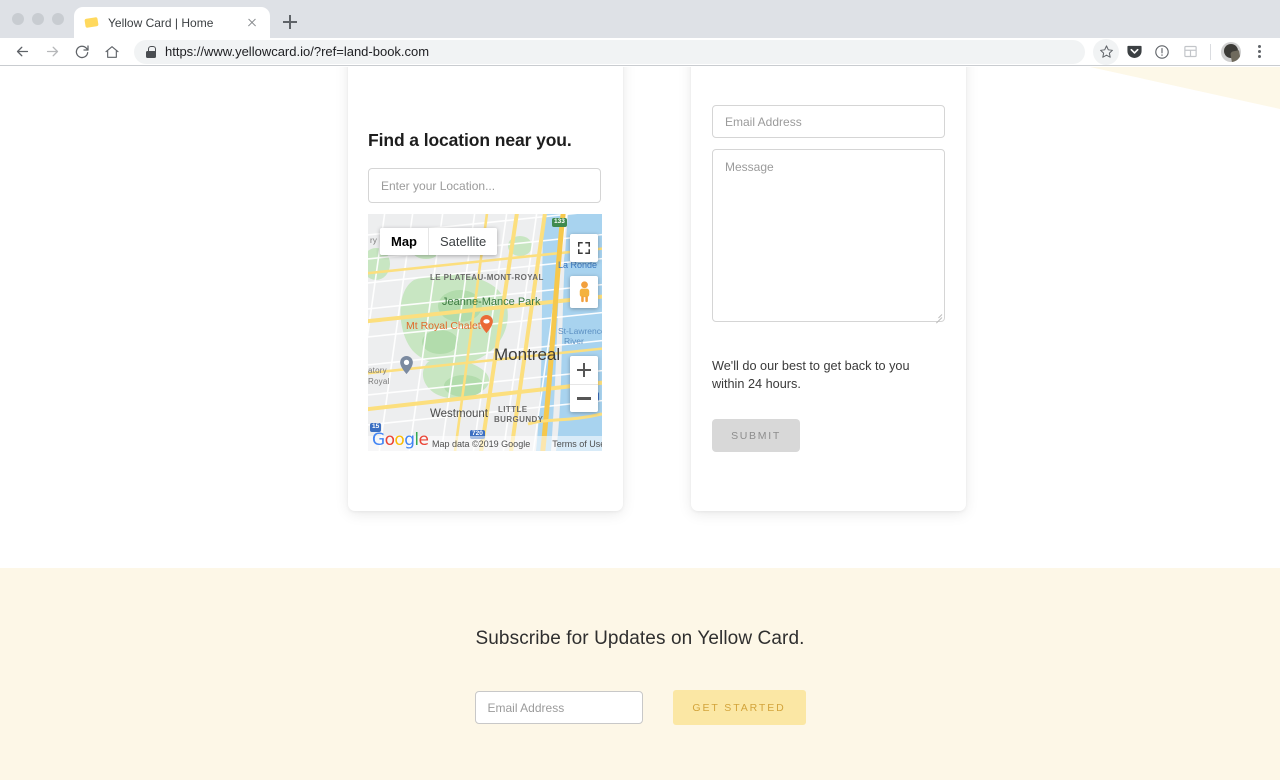 This screenshot has width=1280, height=780. I want to click on window-traffic-lights, so click(41, 19).